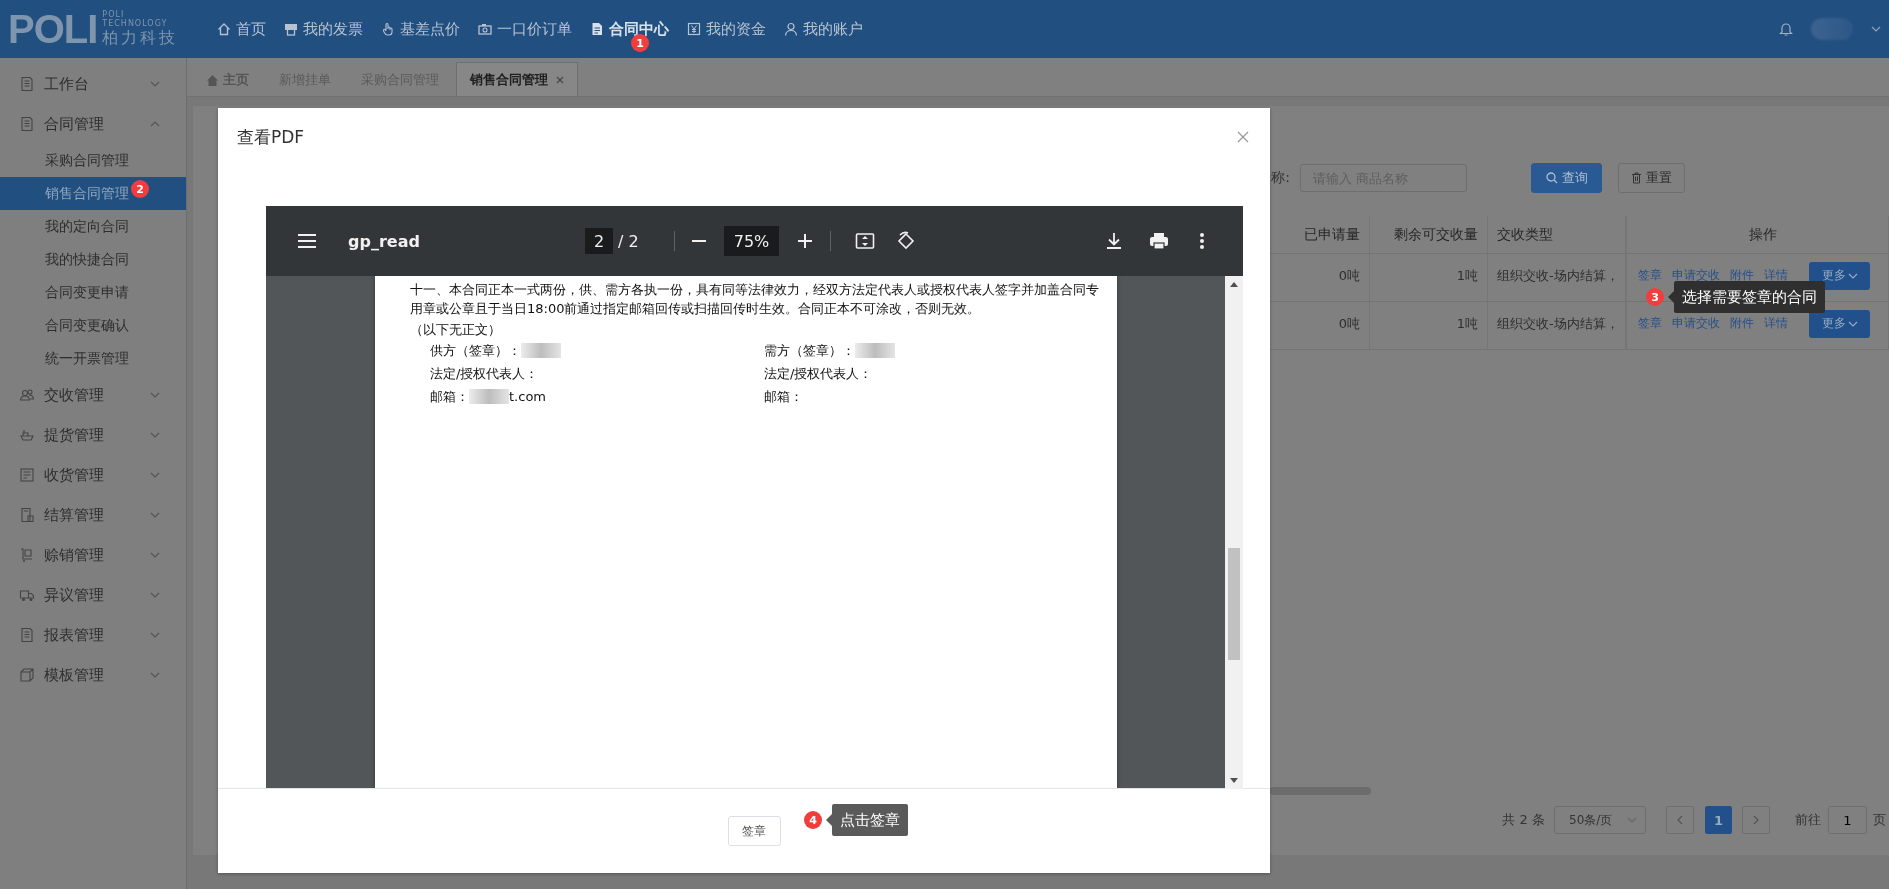  I want to click on submenu-item: 我的定向合同, so click(93, 226).